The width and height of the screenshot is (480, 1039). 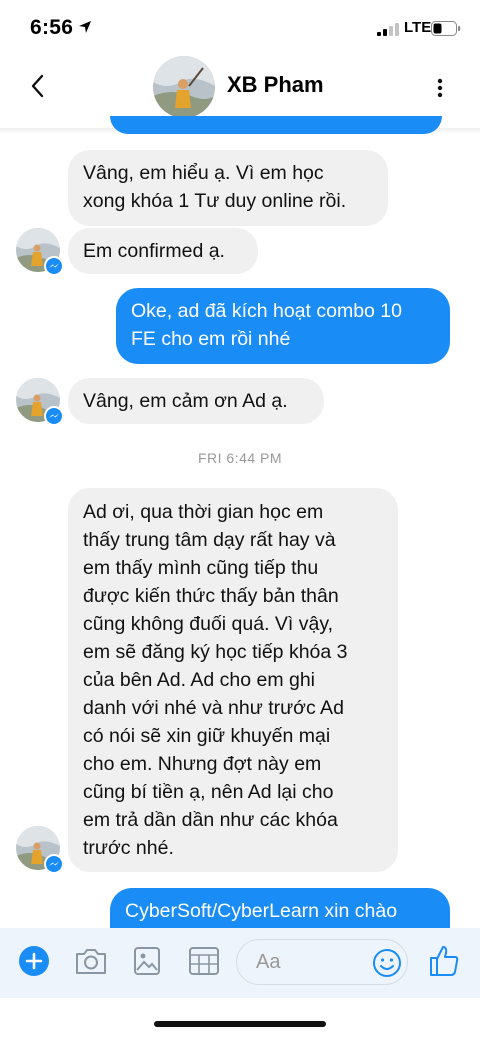 I want to click on gif-sticker-icon, so click(x=204, y=961).